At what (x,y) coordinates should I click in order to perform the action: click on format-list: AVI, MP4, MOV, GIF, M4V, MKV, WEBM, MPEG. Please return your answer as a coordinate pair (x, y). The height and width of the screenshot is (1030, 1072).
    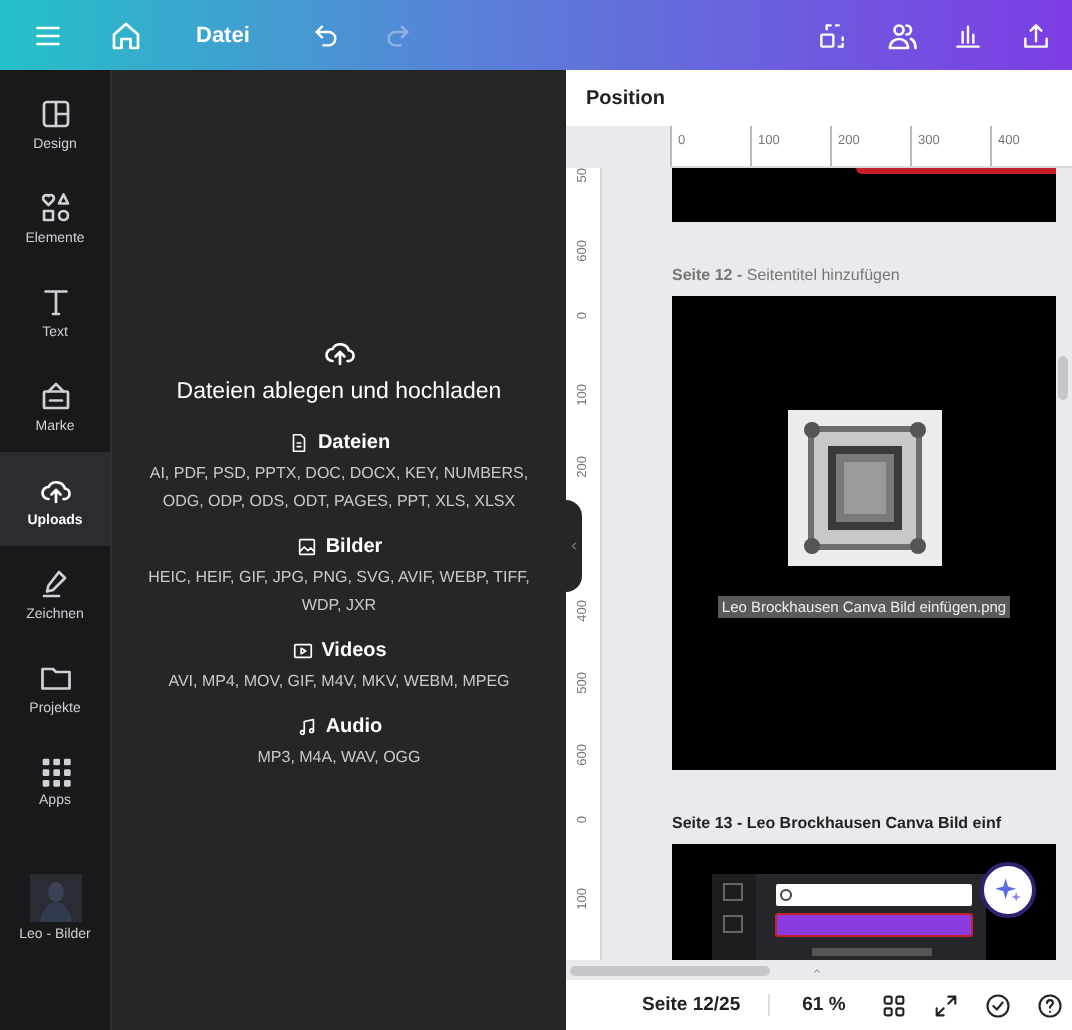
    Looking at the image, I should click on (339, 682).